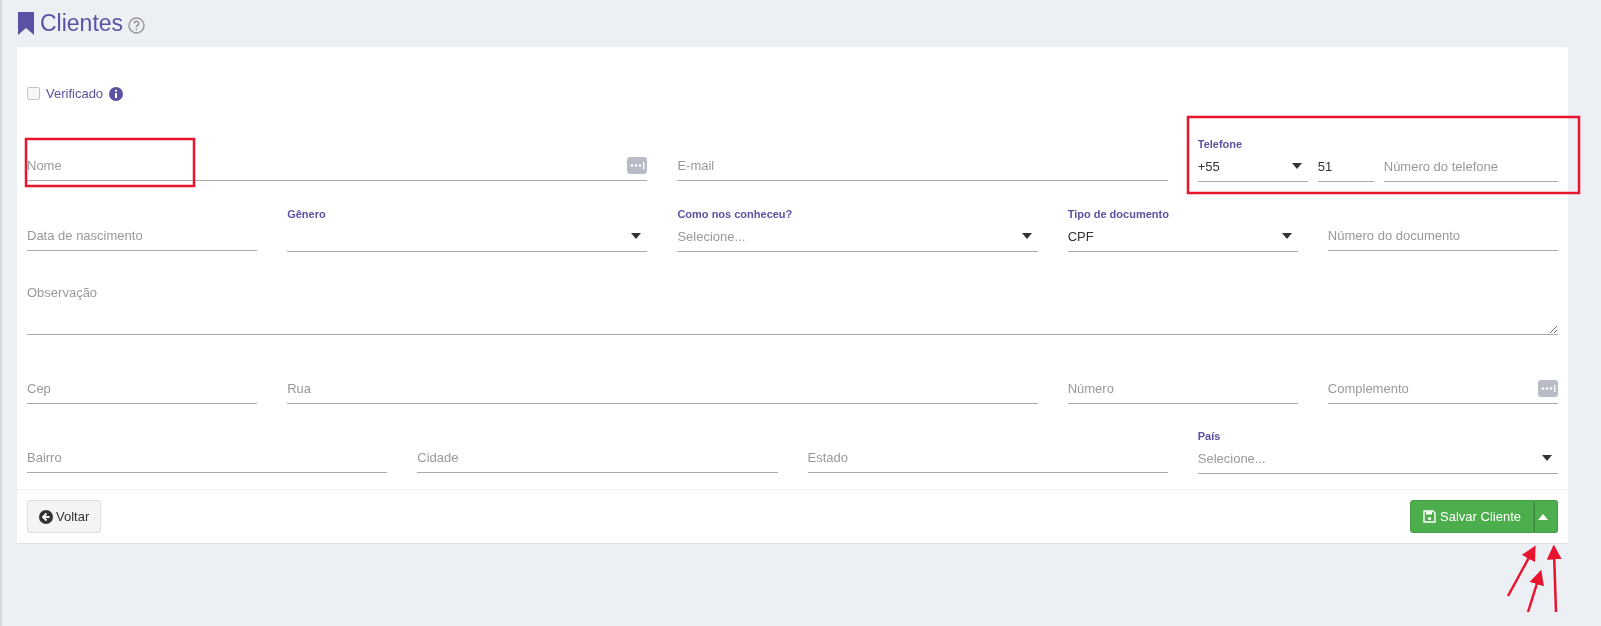 The height and width of the screenshot is (626, 1601). What do you see at coordinates (1345, 166) in the screenshot?
I see `text-field: 51` at bounding box center [1345, 166].